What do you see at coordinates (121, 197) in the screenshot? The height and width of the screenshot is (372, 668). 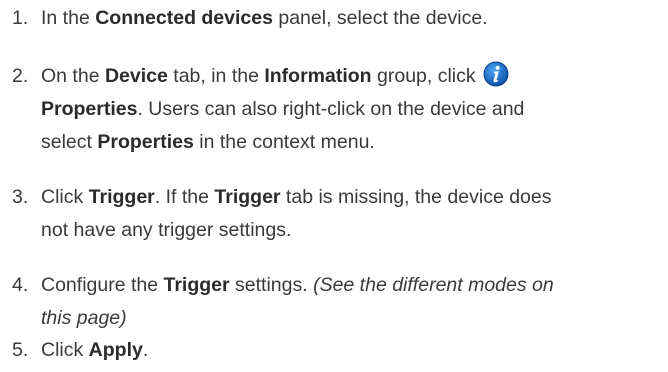 I see `trigger-label: Trigger` at bounding box center [121, 197].